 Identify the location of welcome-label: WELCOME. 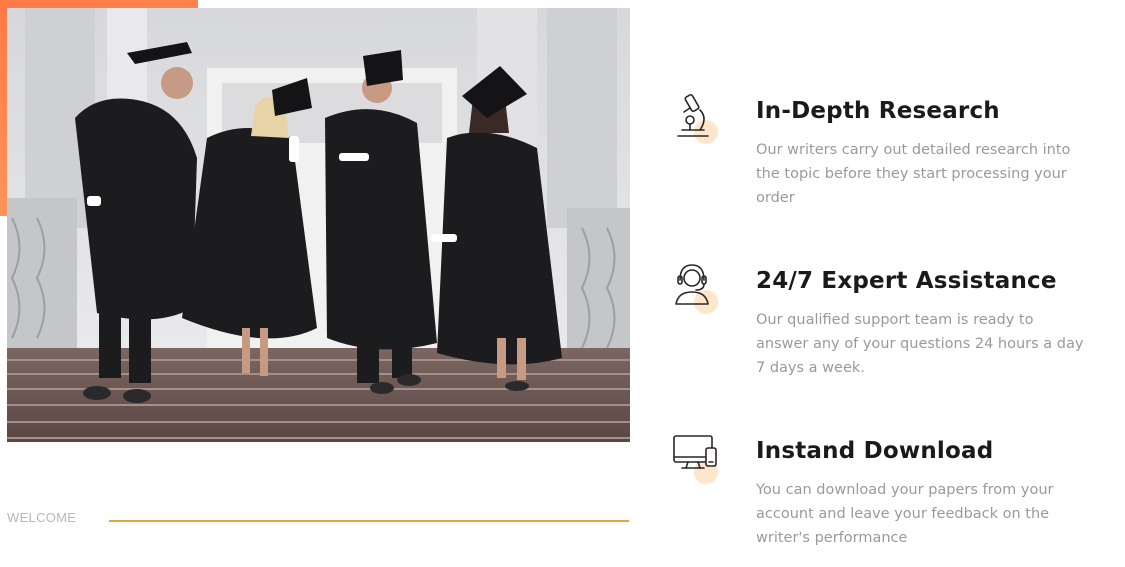
(42, 517).